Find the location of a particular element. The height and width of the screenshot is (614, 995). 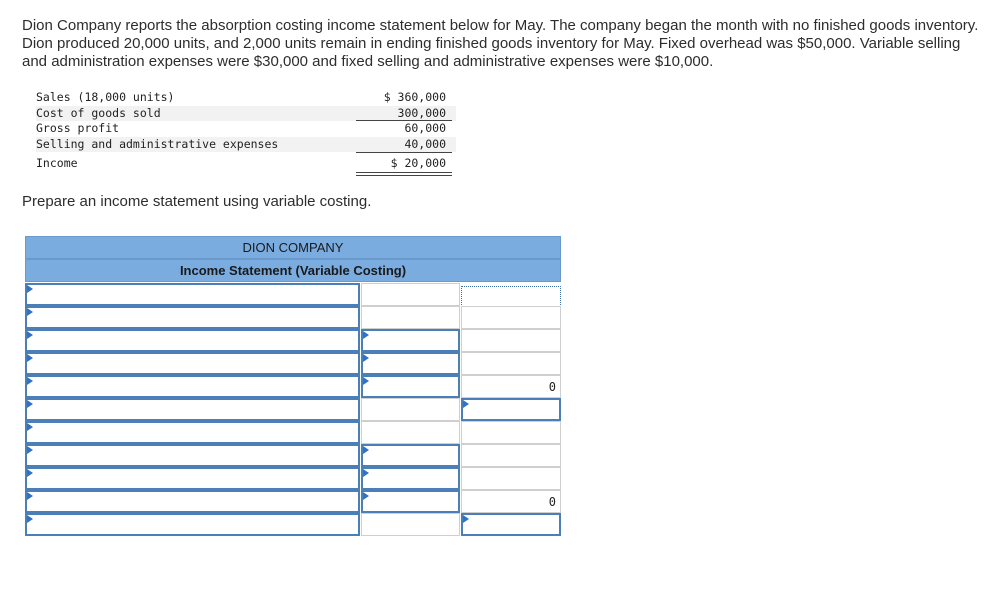

row8-amount-input is located at coordinates (410, 455).